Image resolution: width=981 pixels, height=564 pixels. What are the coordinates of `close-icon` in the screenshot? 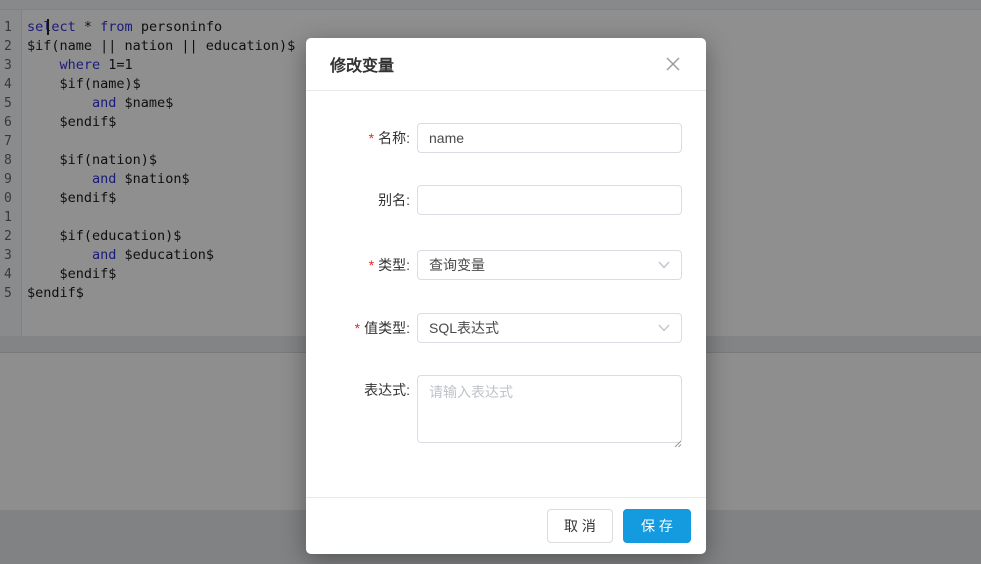 It's located at (673, 64).